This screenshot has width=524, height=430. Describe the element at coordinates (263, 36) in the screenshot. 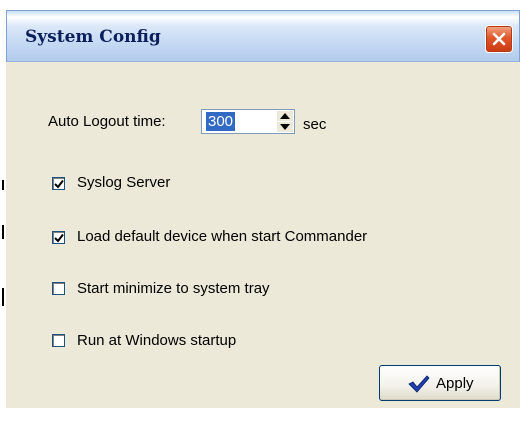

I see `title-bar: System Config` at that location.